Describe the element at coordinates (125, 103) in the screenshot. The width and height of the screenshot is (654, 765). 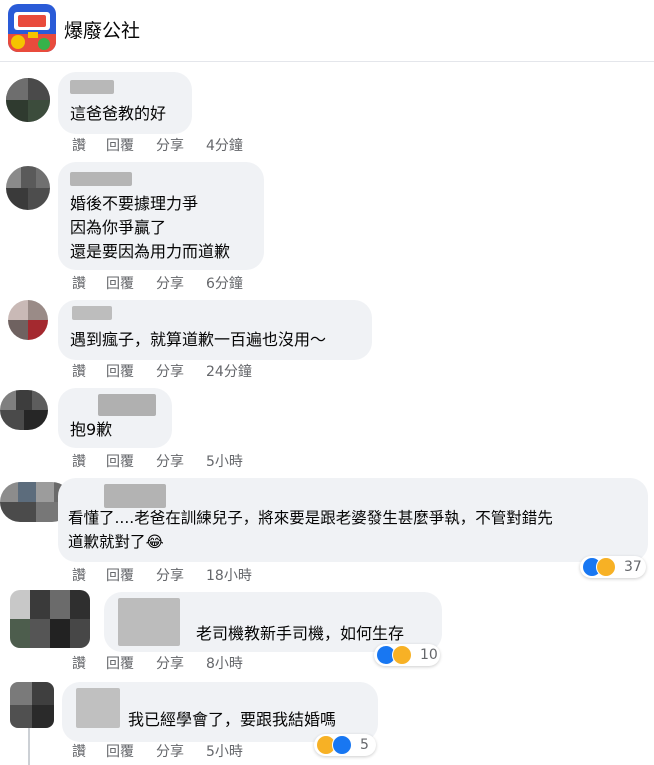
I see `comment-bubble: 這爸爸教的好` at that location.